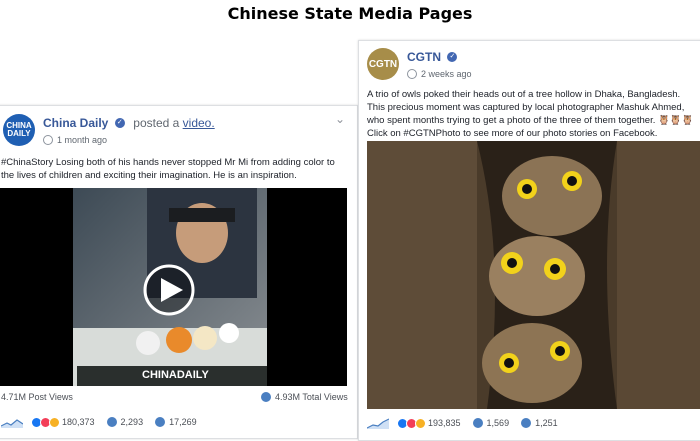 This screenshot has height=441, width=700. Describe the element at coordinates (170, 287) in the screenshot. I see `video-frame: CHINADAILY` at that location.